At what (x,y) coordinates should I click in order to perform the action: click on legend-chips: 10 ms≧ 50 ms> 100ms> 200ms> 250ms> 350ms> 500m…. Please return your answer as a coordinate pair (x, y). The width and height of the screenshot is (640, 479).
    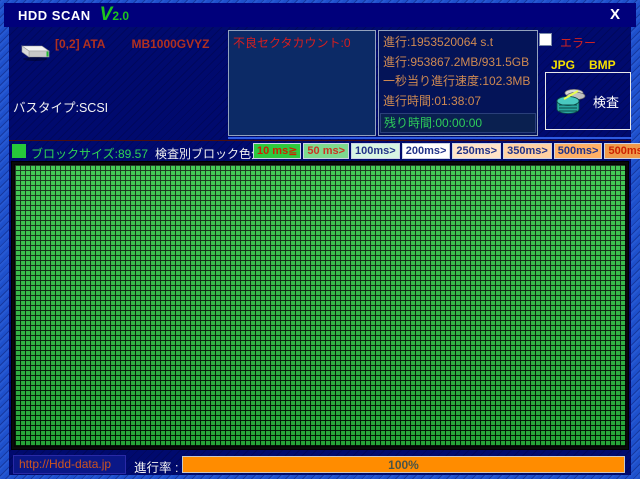
    Looking at the image, I should click on (446, 151).